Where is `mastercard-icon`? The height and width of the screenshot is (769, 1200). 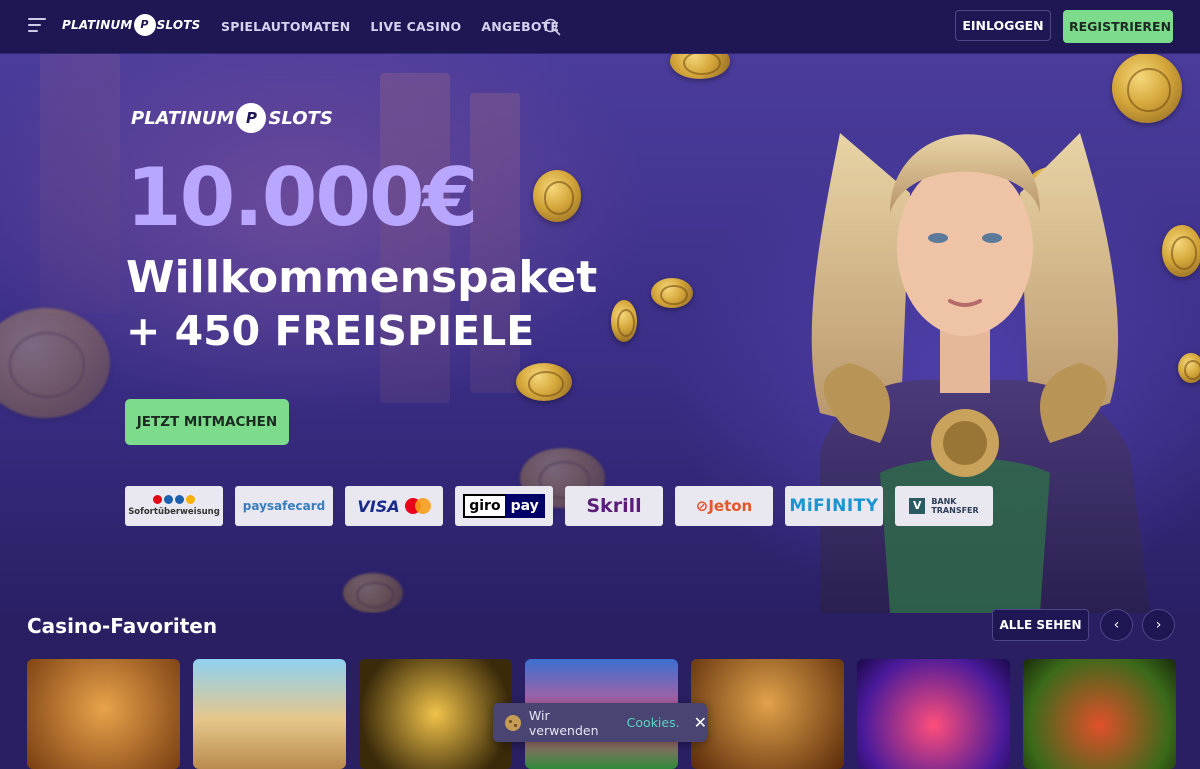
mastercard-icon is located at coordinates (417, 506).